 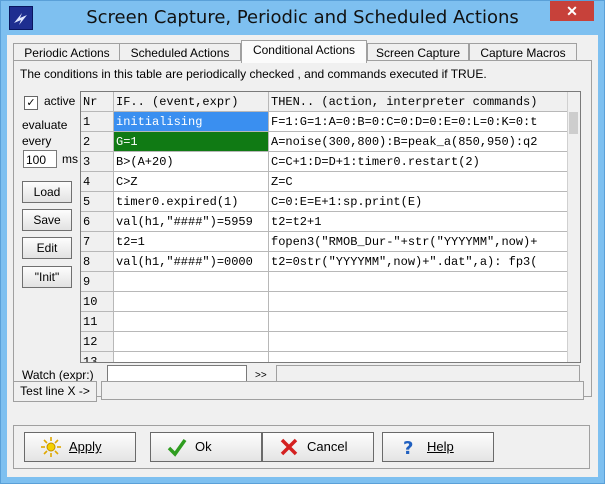 What do you see at coordinates (418, 182) in the screenshot?
I see `then-cell: Z=C` at bounding box center [418, 182].